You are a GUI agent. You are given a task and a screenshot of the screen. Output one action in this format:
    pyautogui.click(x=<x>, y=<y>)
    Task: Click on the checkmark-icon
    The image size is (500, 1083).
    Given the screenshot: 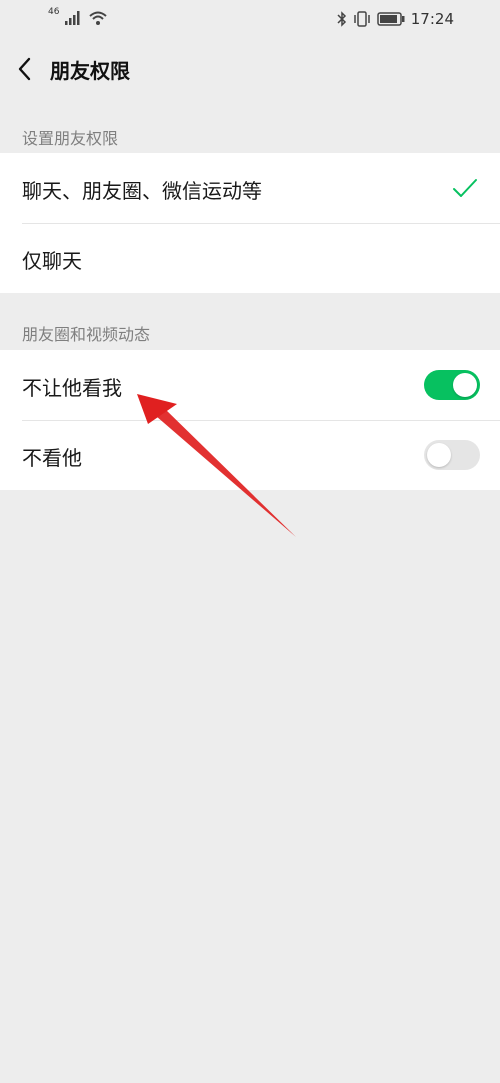 What is the action you would take?
    pyautogui.click(x=465, y=188)
    